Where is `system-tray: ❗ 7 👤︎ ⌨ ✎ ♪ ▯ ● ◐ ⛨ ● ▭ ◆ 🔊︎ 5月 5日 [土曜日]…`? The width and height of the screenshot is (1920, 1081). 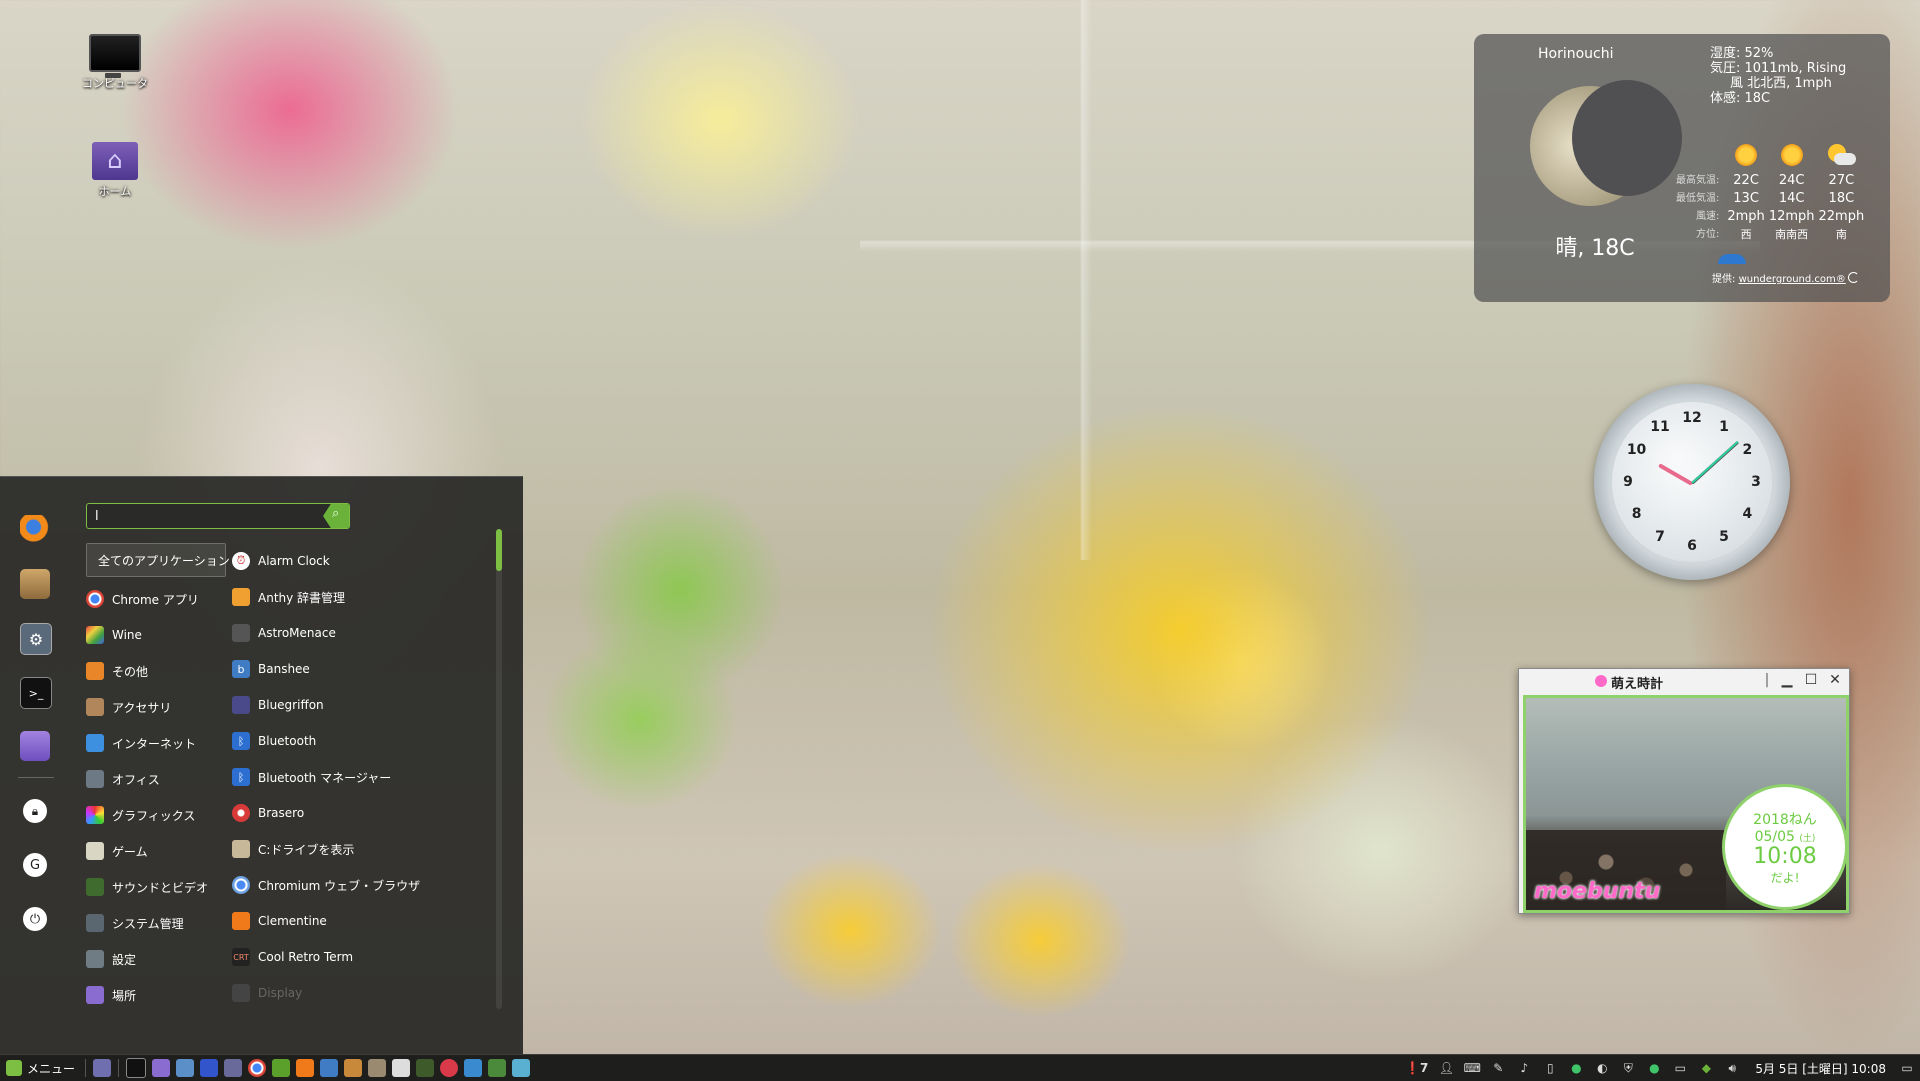 system-tray: ❗ 7 👤︎ ⌨ ✎ ♪ ▯ ● ◐ ⛨ ● ▭ ◆ 🔊︎ 5月 5日 [土曜日]… is located at coordinates (1660, 1068).